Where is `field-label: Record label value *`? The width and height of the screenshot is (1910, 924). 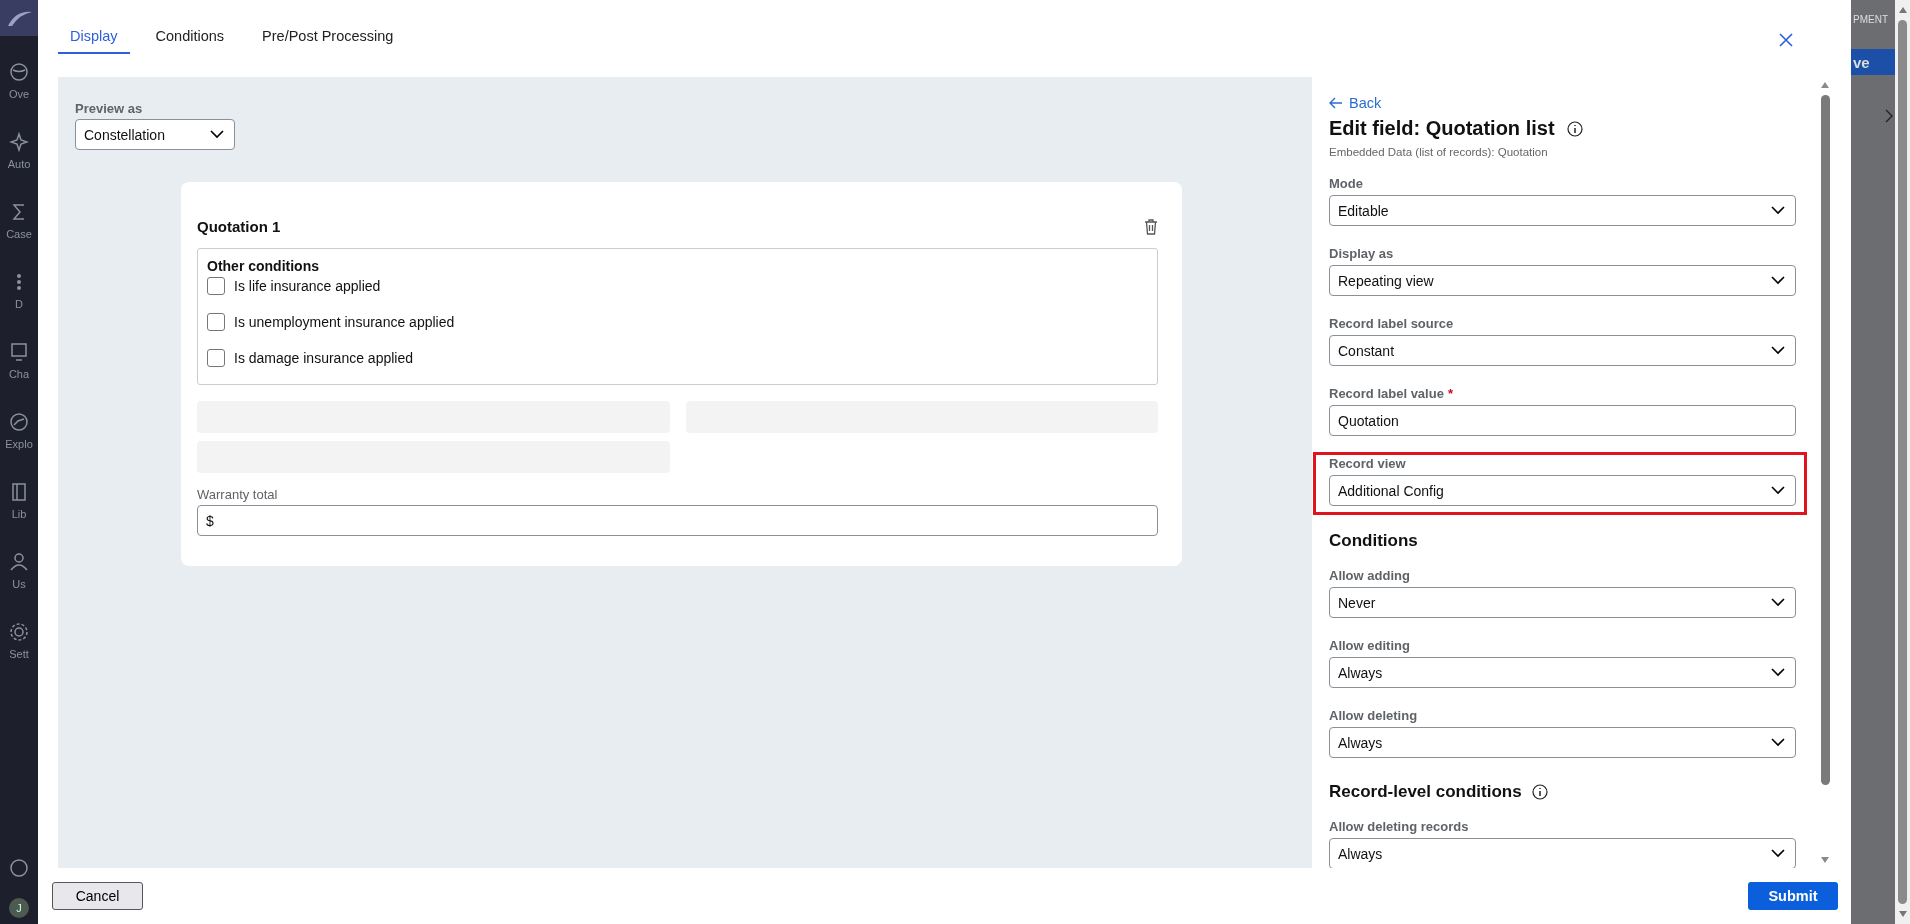 field-label: Record label value * is located at coordinates (1391, 393).